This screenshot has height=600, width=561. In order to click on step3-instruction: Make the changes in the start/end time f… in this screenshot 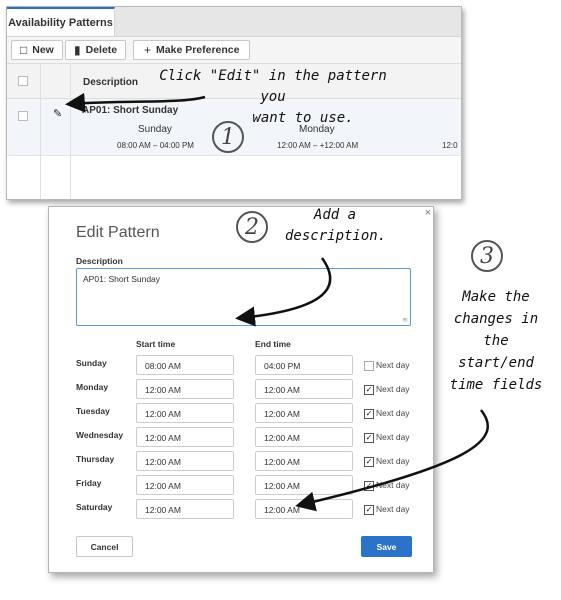, I will do `click(496, 341)`.